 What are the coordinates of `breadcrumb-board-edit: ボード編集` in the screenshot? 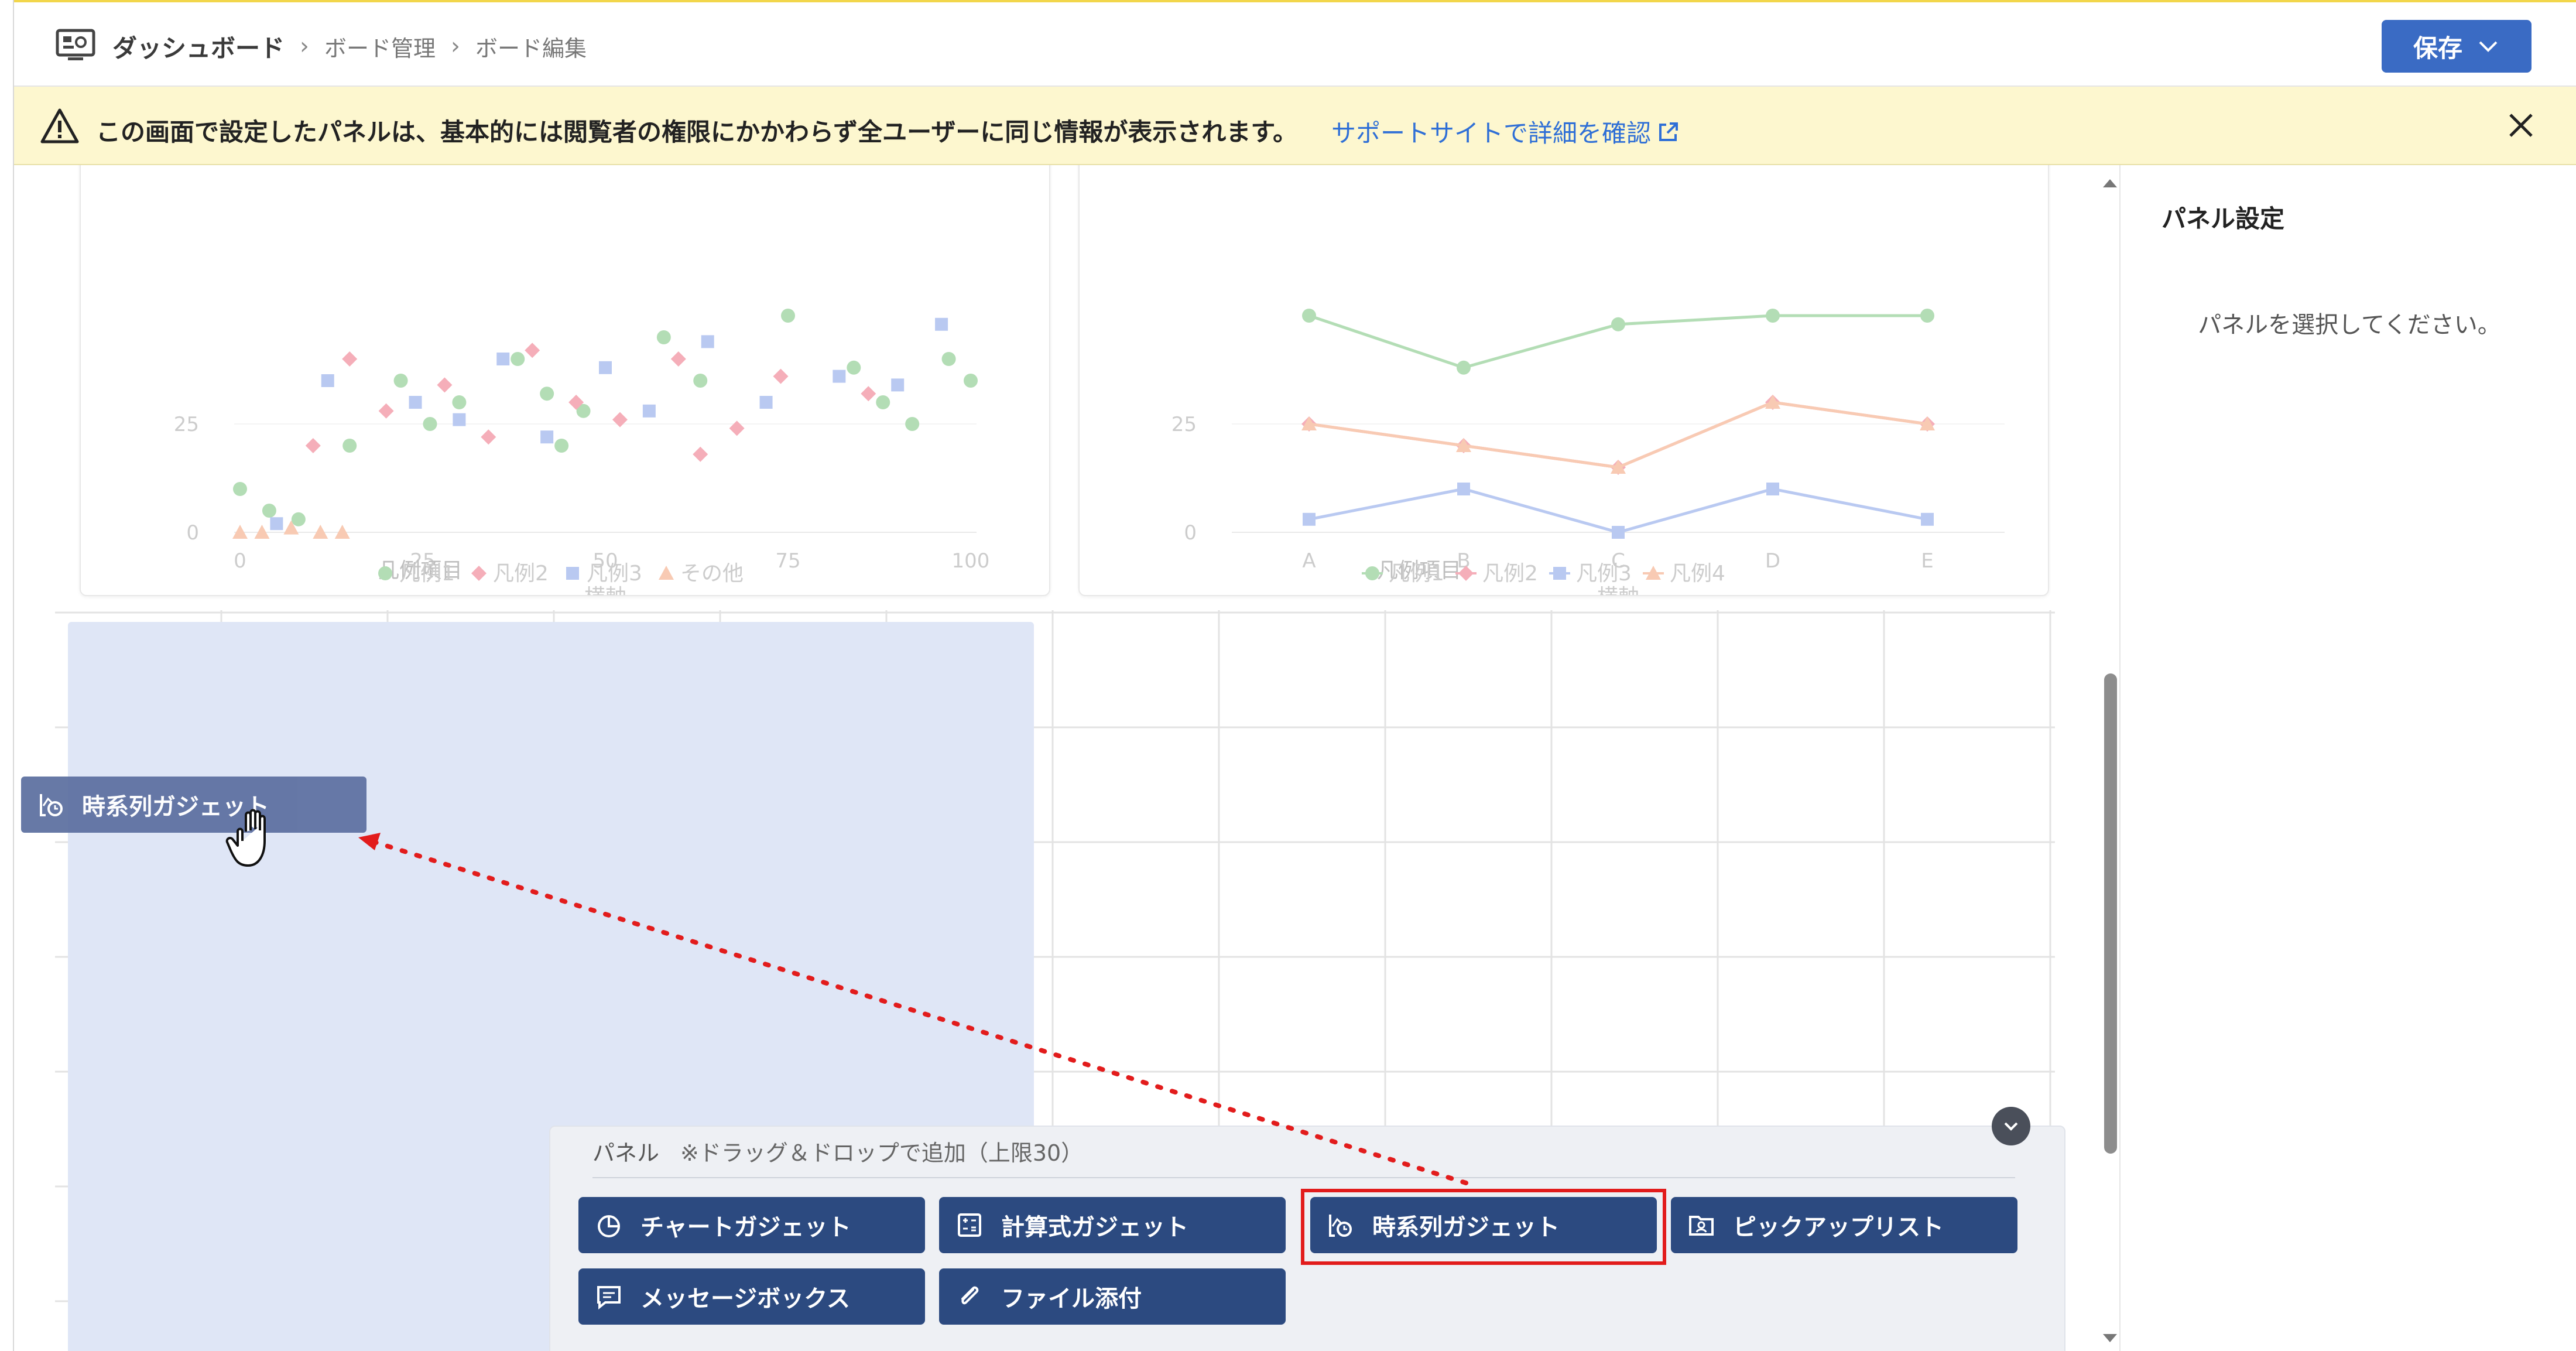 It's located at (531, 48).